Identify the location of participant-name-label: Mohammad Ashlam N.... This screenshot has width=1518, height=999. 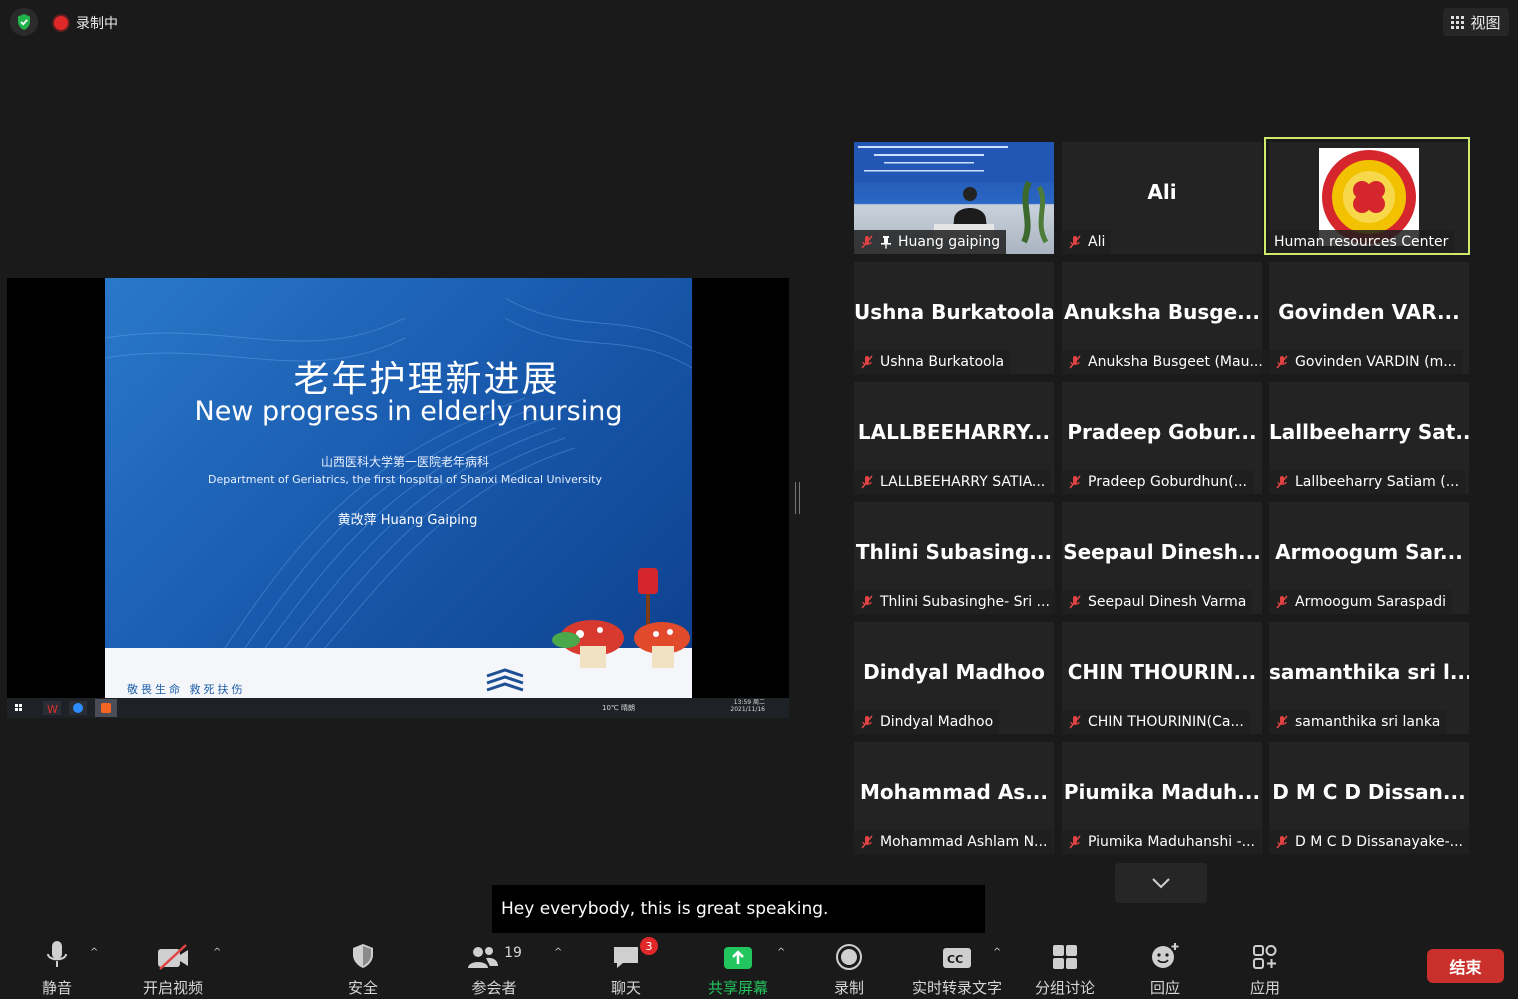
(954, 842).